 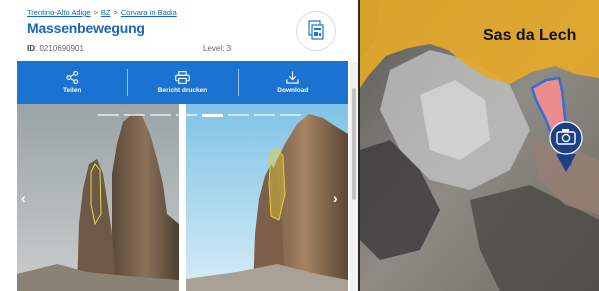 I want to click on map-place-label: Sas da Lech, so click(x=530, y=35).